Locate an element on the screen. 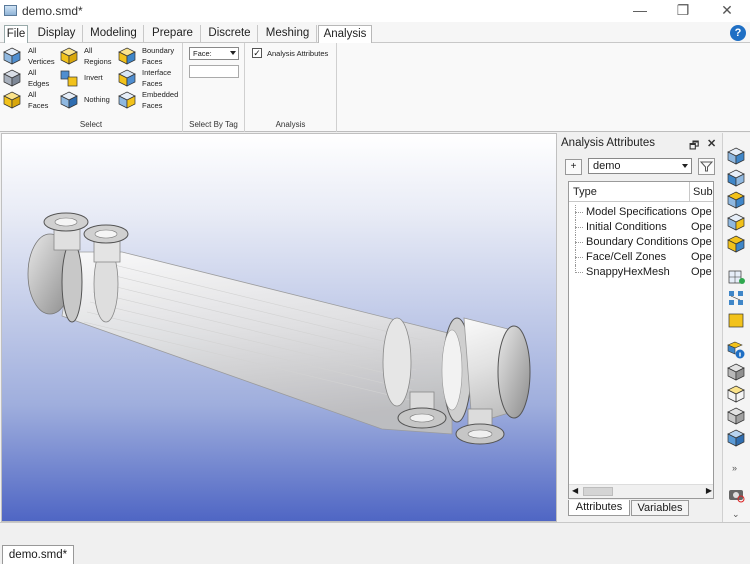 The width and height of the screenshot is (750, 564). expand-down-icon: ⌄ is located at coordinates (736, 514).